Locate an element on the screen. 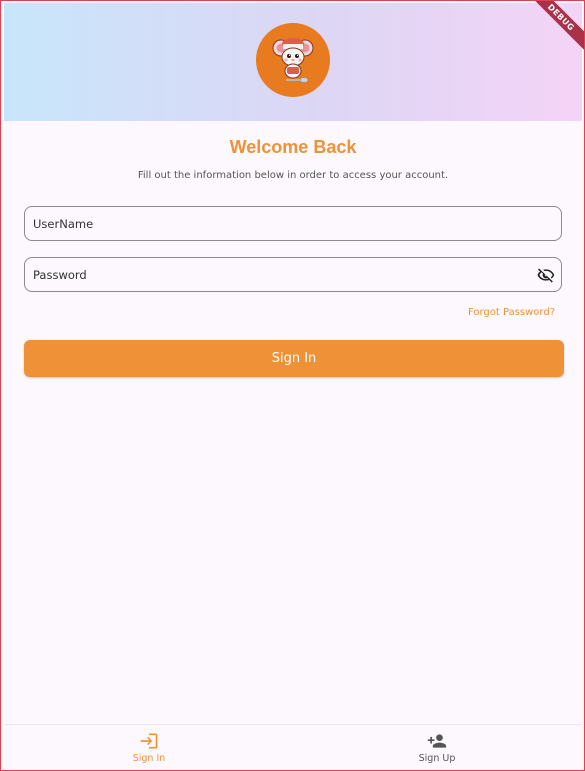  login-icon is located at coordinates (149, 741).